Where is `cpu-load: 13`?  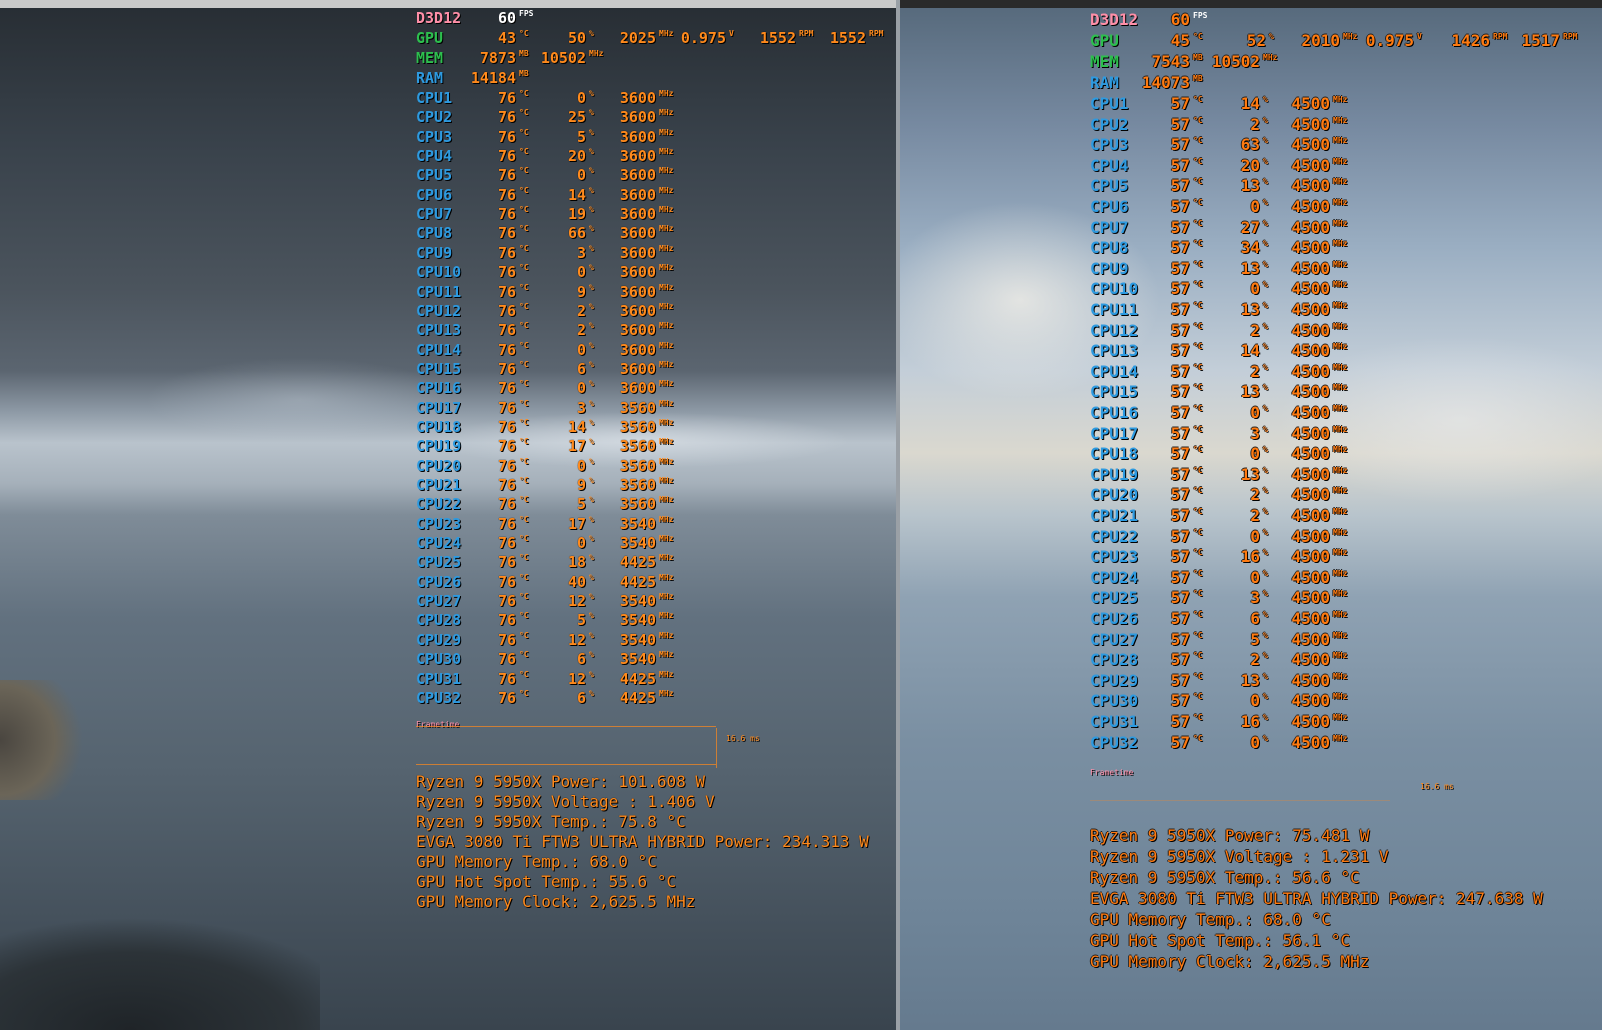 cpu-load: 13 is located at coordinates (1250, 309).